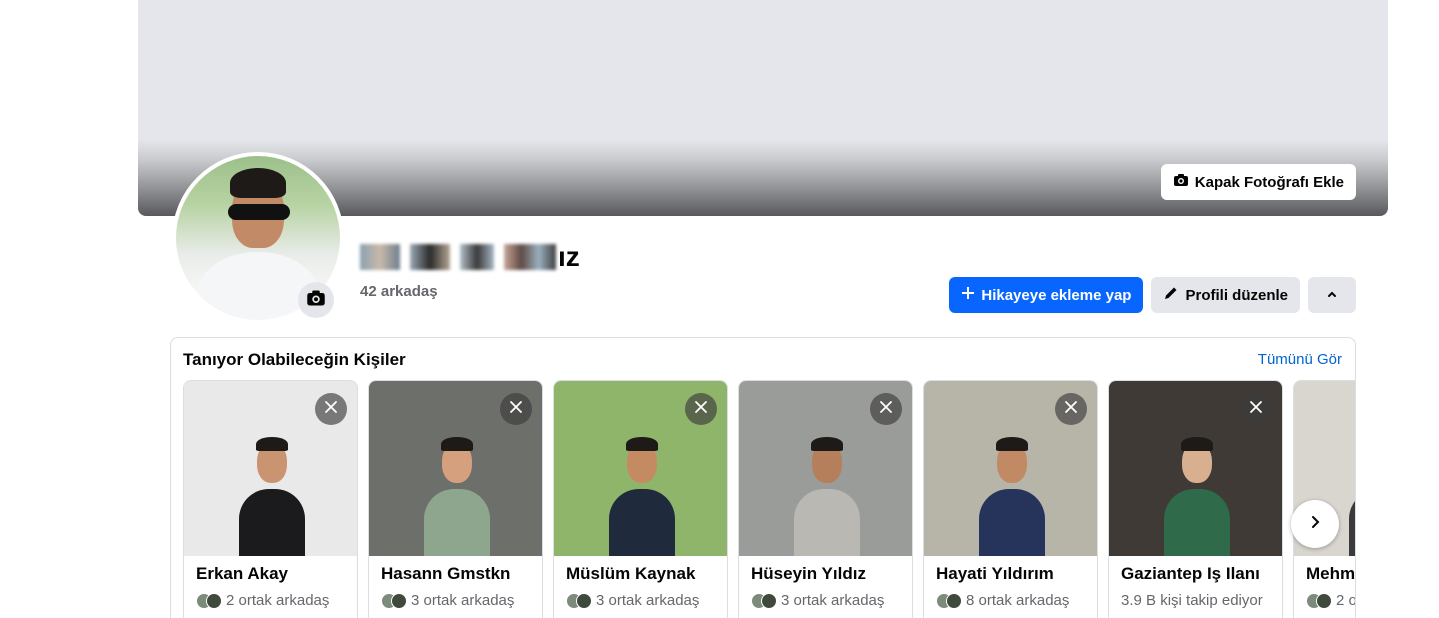 Image resolution: width=1439 pixels, height=618 pixels. I want to click on profile-name: ız, so click(470, 257).